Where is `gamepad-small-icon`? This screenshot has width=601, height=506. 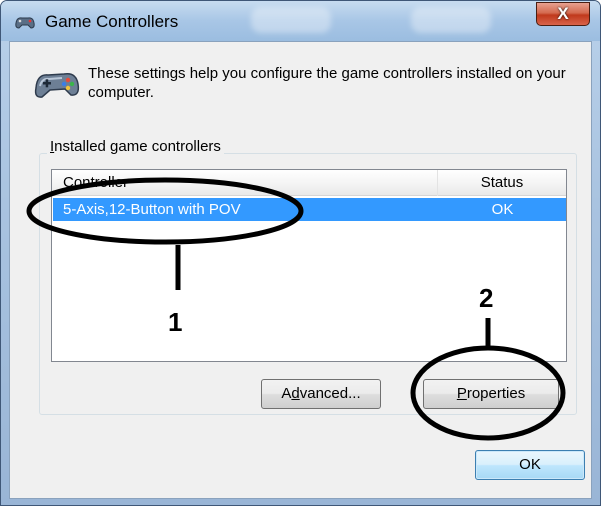
gamepad-small-icon is located at coordinates (25, 23).